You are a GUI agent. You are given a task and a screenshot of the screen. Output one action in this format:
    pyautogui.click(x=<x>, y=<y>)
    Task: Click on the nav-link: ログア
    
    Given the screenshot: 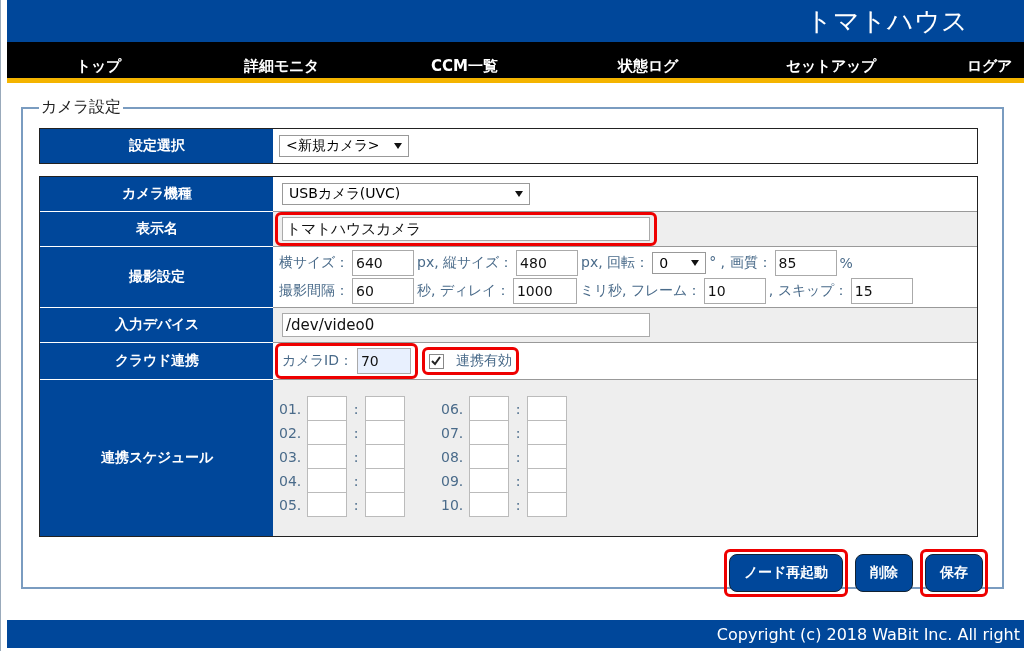 What is the action you would take?
    pyautogui.click(x=989, y=66)
    